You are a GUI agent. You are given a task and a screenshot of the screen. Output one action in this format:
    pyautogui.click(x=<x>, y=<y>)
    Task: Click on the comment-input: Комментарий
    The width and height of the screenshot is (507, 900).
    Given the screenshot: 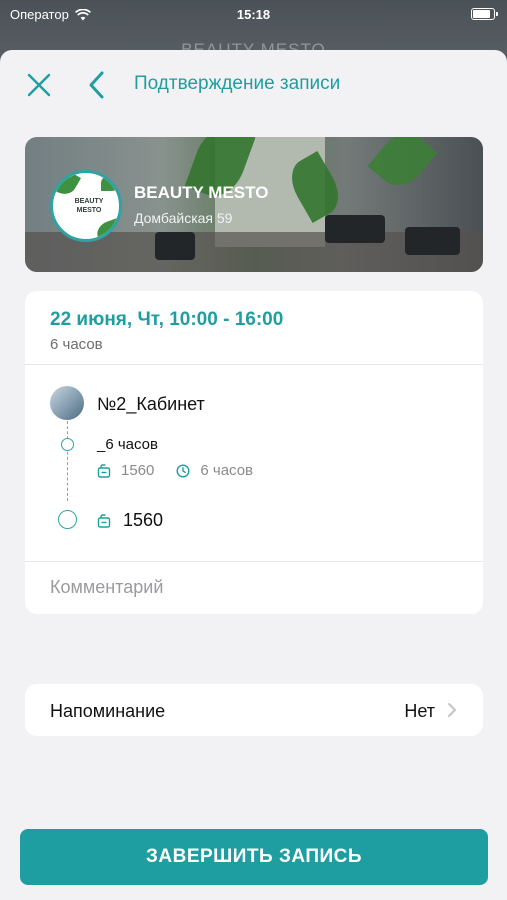 What is the action you would take?
    pyautogui.click(x=106, y=587)
    